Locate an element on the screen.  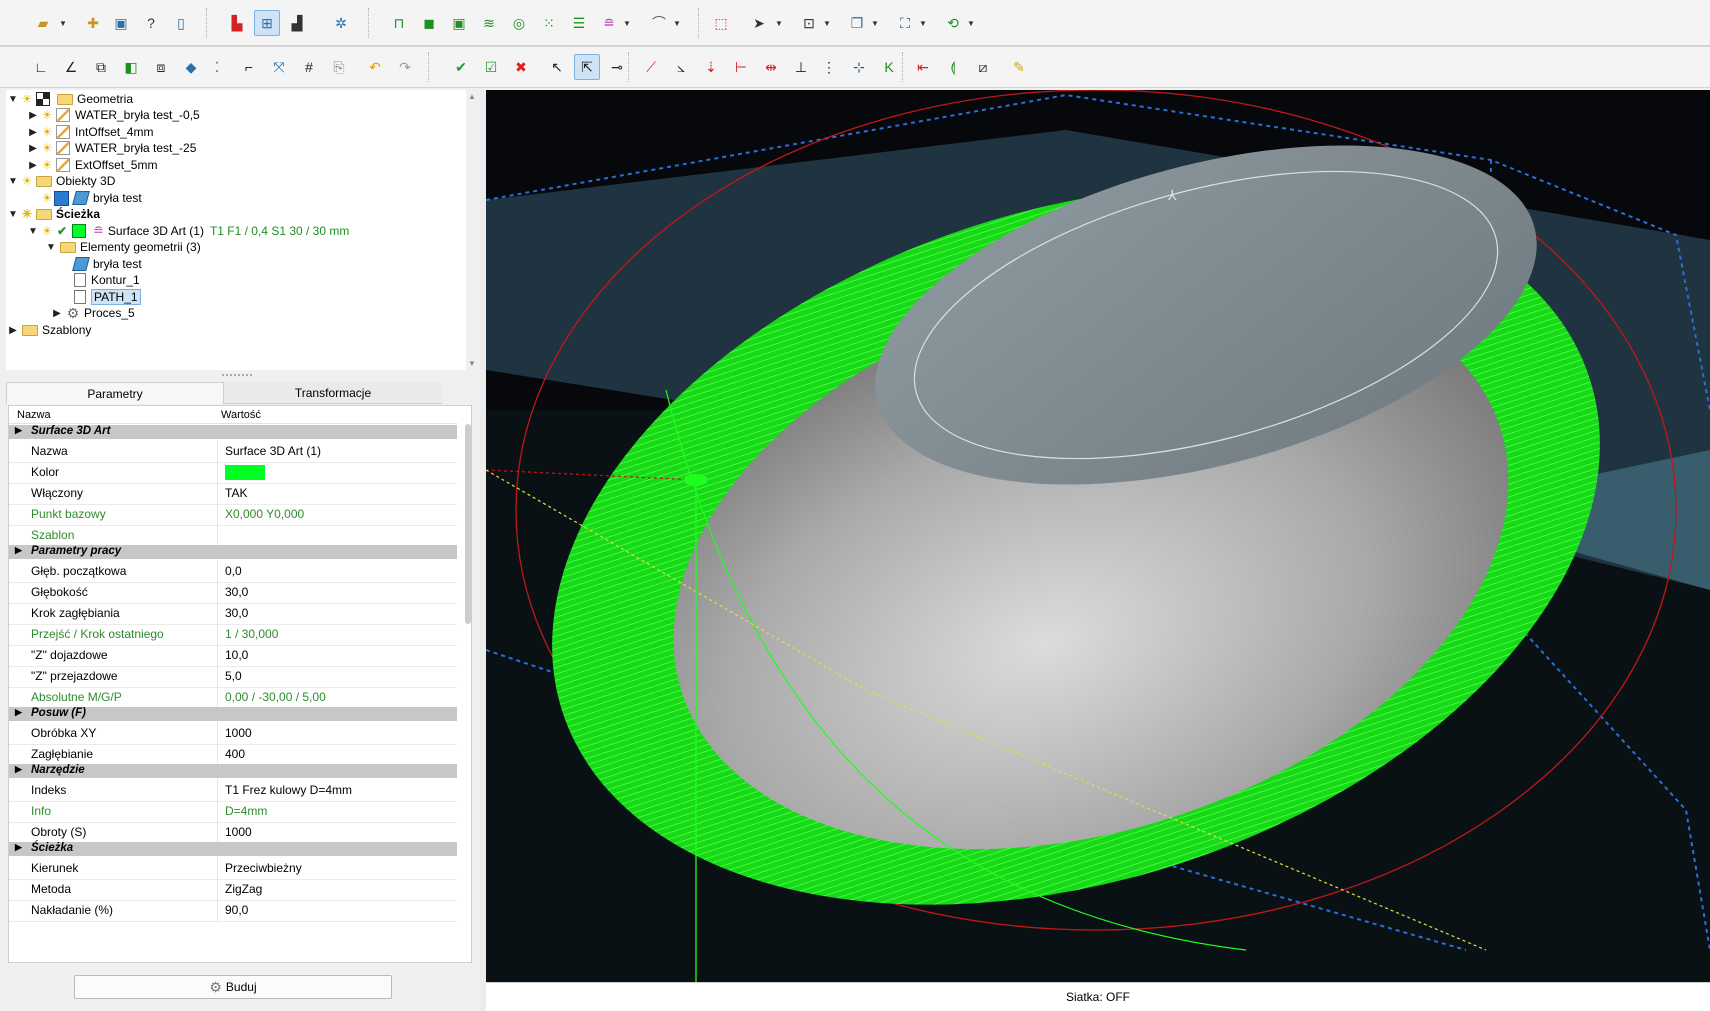
property-value: 5,0 is located at coordinates (233, 676).